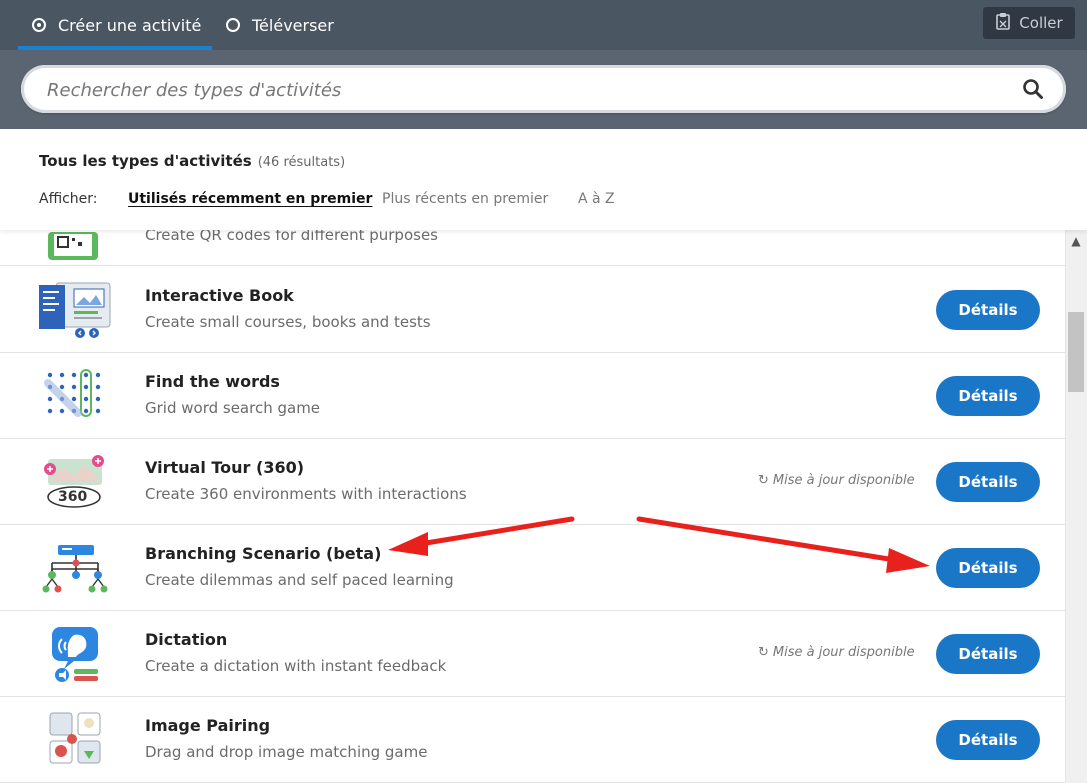  What do you see at coordinates (299, 580) in the screenshot?
I see `activity-description: Create dilemmas and self paced learning` at bounding box center [299, 580].